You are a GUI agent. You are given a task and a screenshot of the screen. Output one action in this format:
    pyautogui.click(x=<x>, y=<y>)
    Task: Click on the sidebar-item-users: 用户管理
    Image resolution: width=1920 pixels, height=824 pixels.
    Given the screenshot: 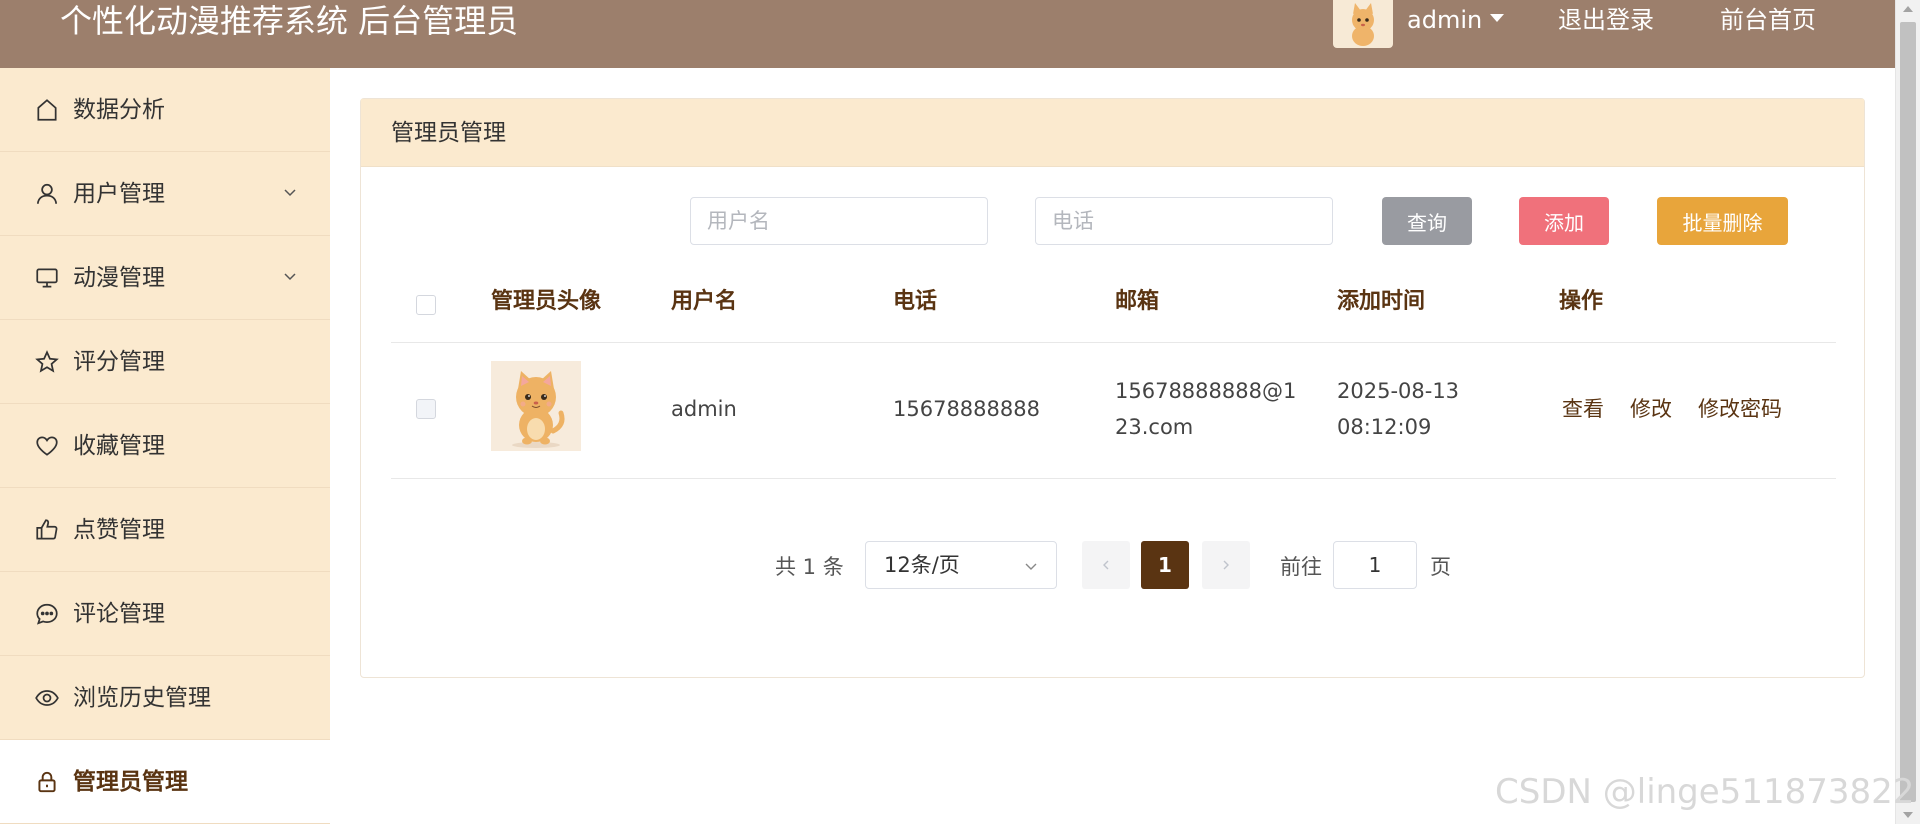 What is the action you would take?
    pyautogui.click(x=165, y=194)
    